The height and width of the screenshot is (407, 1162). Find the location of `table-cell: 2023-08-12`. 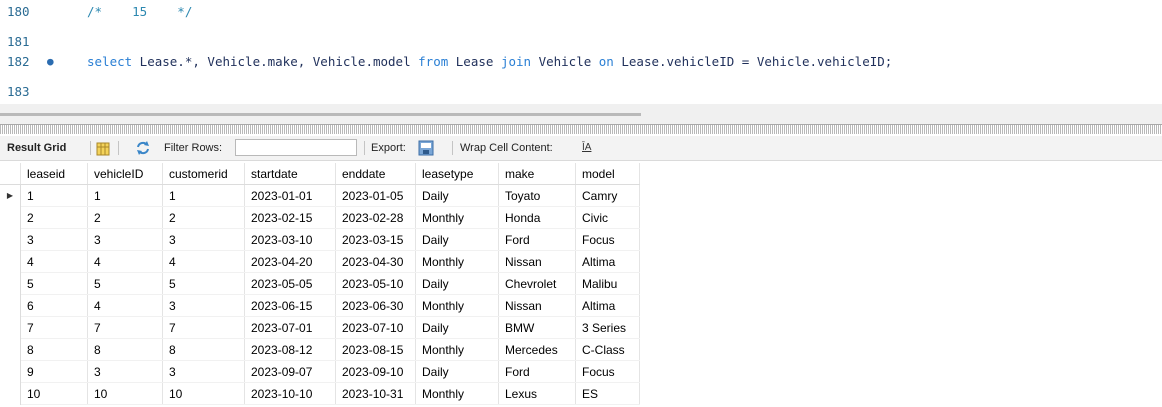

table-cell: 2023-08-12 is located at coordinates (290, 349).